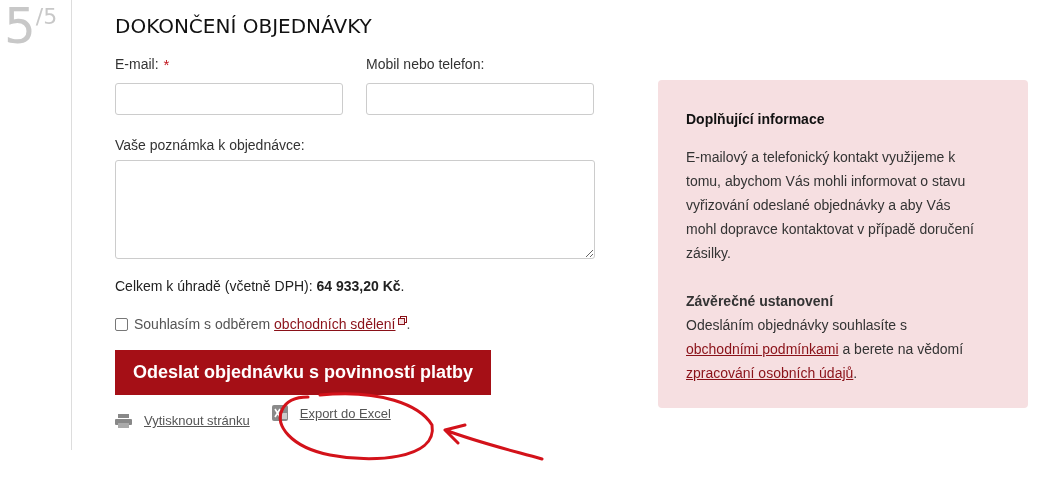  Describe the element at coordinates (137, 65) in the screenshot. I see `field-label: E-mail:` at that location.